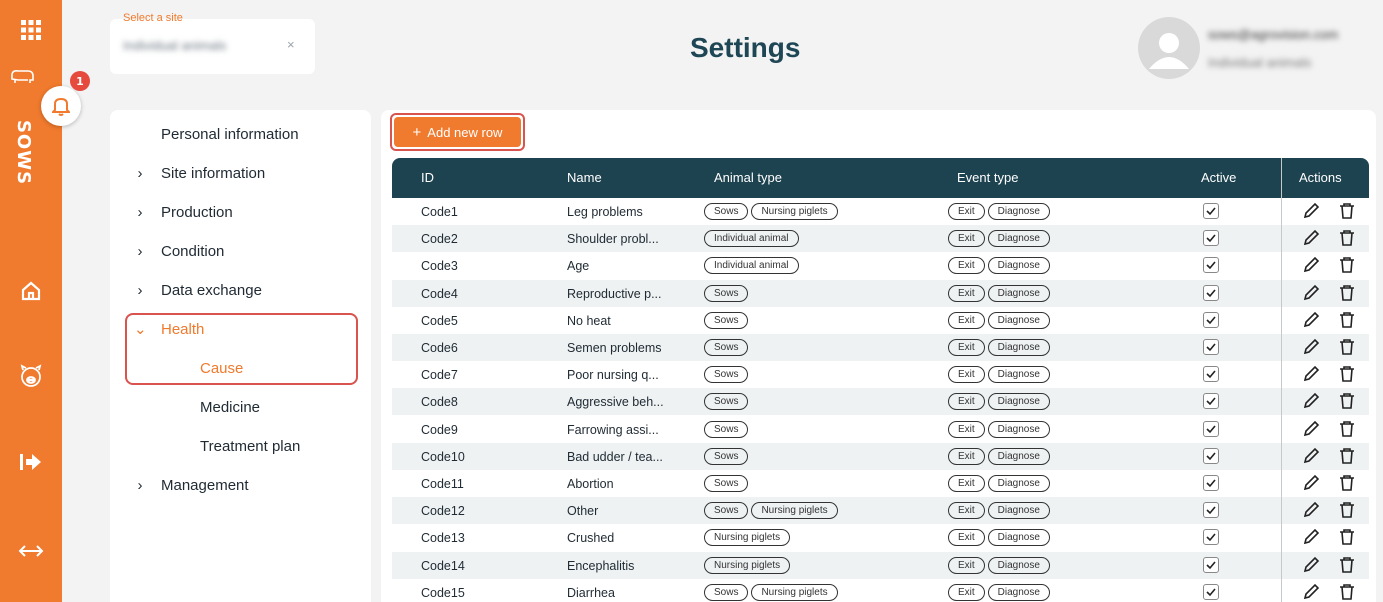 The image size is (1383, 602). Describe the element at coordinates (1218, 177) in the screenshot. I see `column-header-active: Active` at that location.